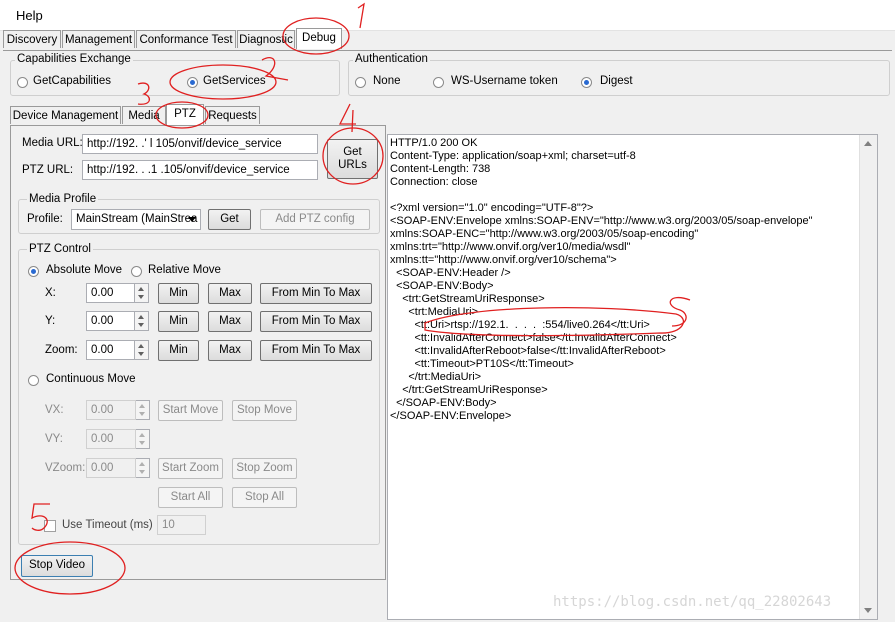 This screenshot has height=622, width=895. Describe the element at coordinates (190, 410) in the screenshot. I see `start-move-button: Start Move` at that location.